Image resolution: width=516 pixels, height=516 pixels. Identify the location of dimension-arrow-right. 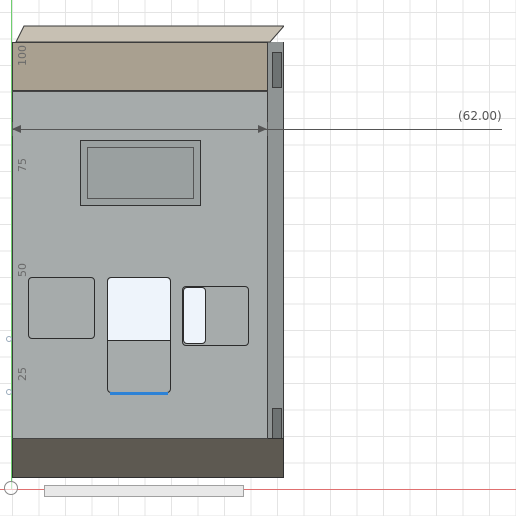
(262, 129).